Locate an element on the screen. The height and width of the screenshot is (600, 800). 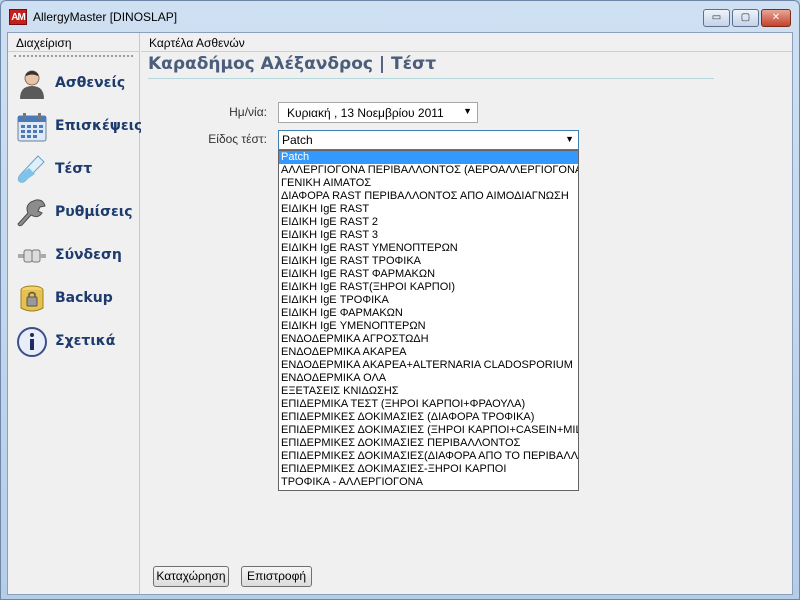
sidebar-separator is located at coordinates (73, 56).